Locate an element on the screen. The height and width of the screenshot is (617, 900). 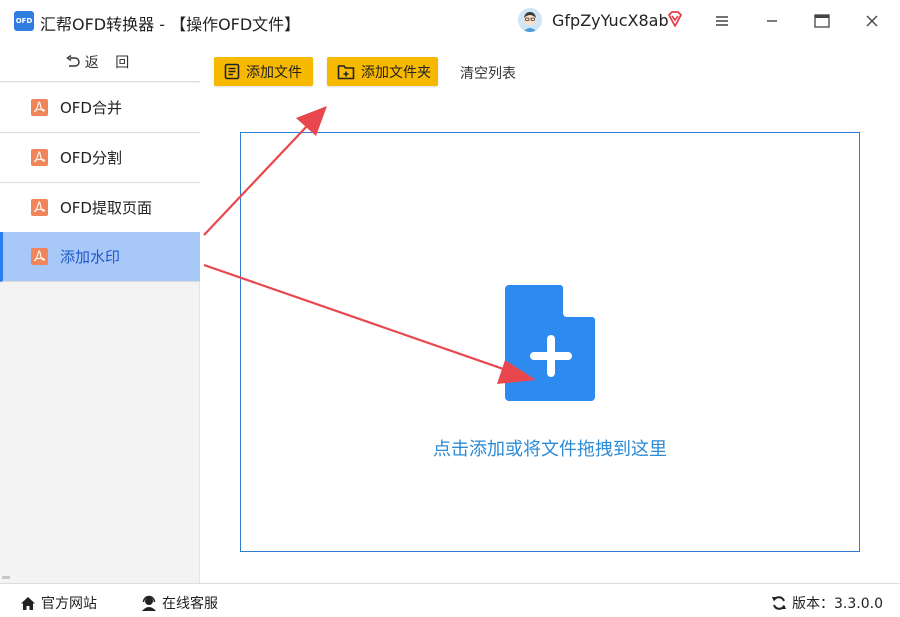
close-icon is located at coordinates (872, 21).